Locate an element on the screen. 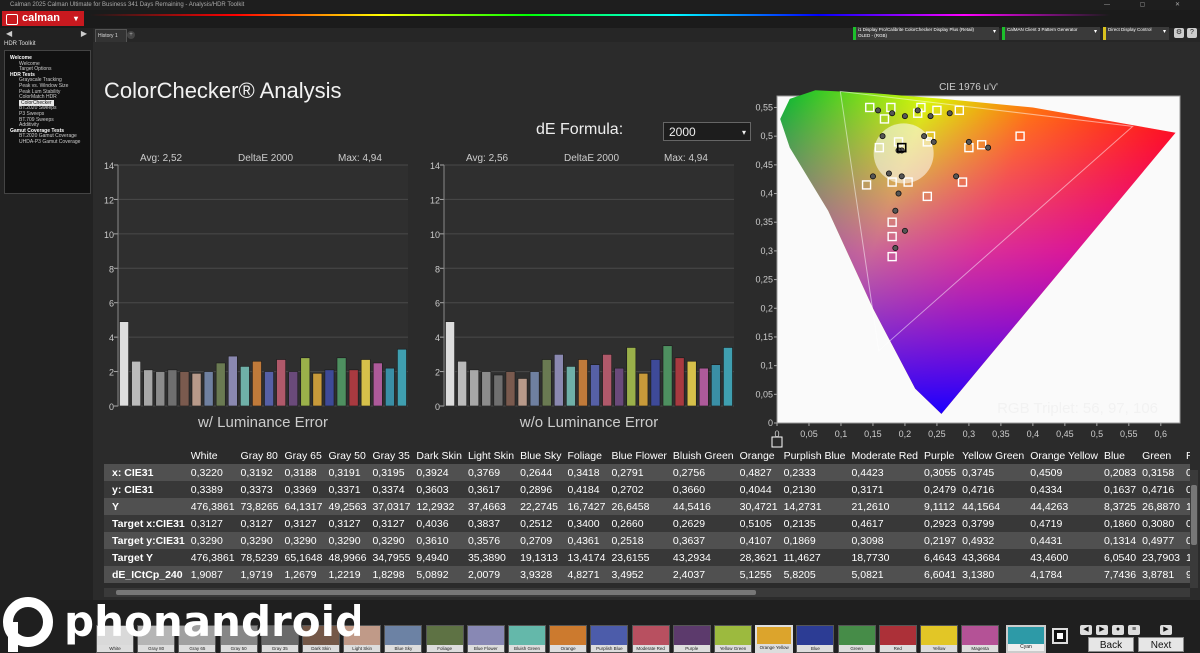 This screenshot has width=1200, height=653. column-header: Foliage is located at coordinates (584, 456).